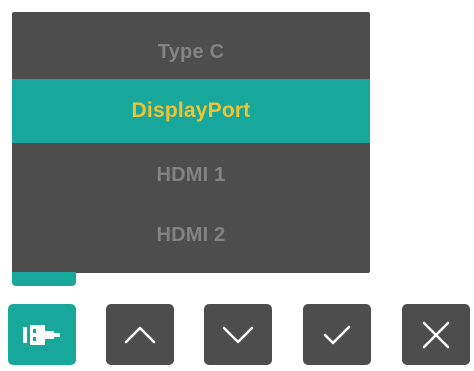 The image size is (474, 371). I want to click on input-source-button, so click(42, 334).